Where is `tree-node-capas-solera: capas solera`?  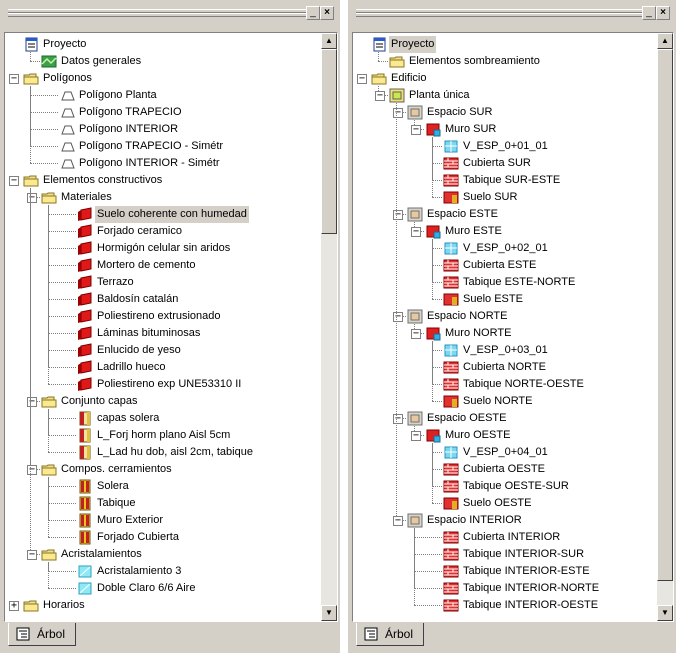
tree-node-capas-solera: capas solera is located at coordinates (162, 418).